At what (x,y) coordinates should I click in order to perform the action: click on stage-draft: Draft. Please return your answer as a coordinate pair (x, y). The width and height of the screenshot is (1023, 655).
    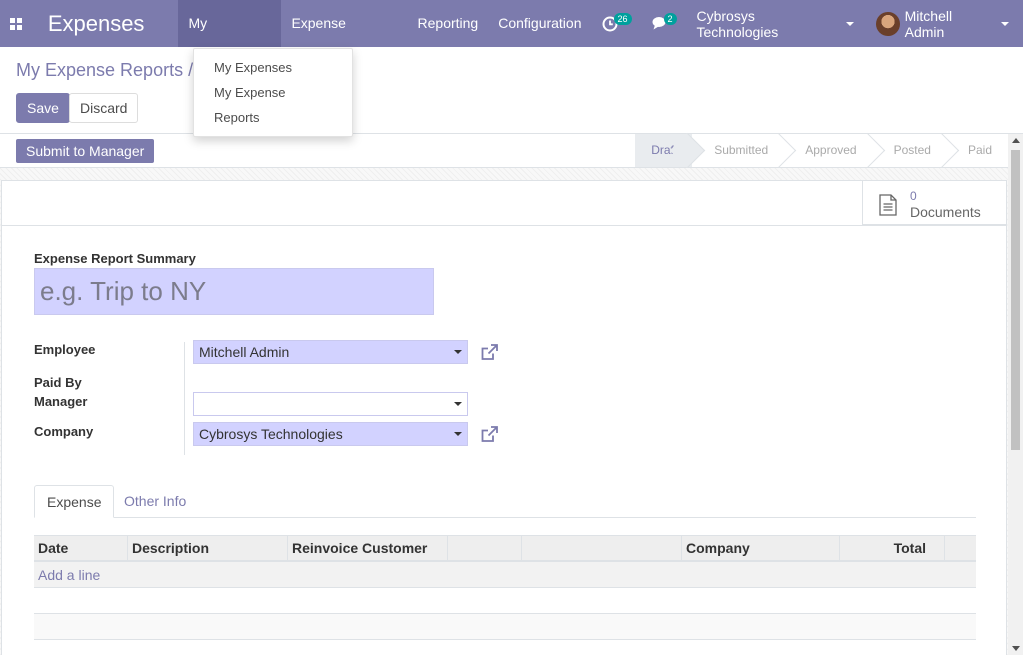
    Looking at the image, I should click on (664, 150).